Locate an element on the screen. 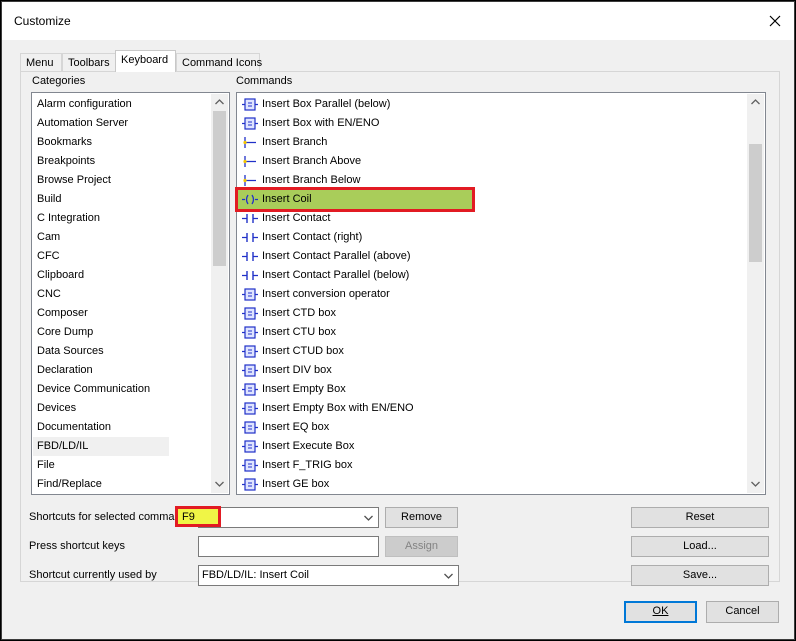 The image size is (796, 641). command-item: Insert Coil is located at coordinates (355, 199).